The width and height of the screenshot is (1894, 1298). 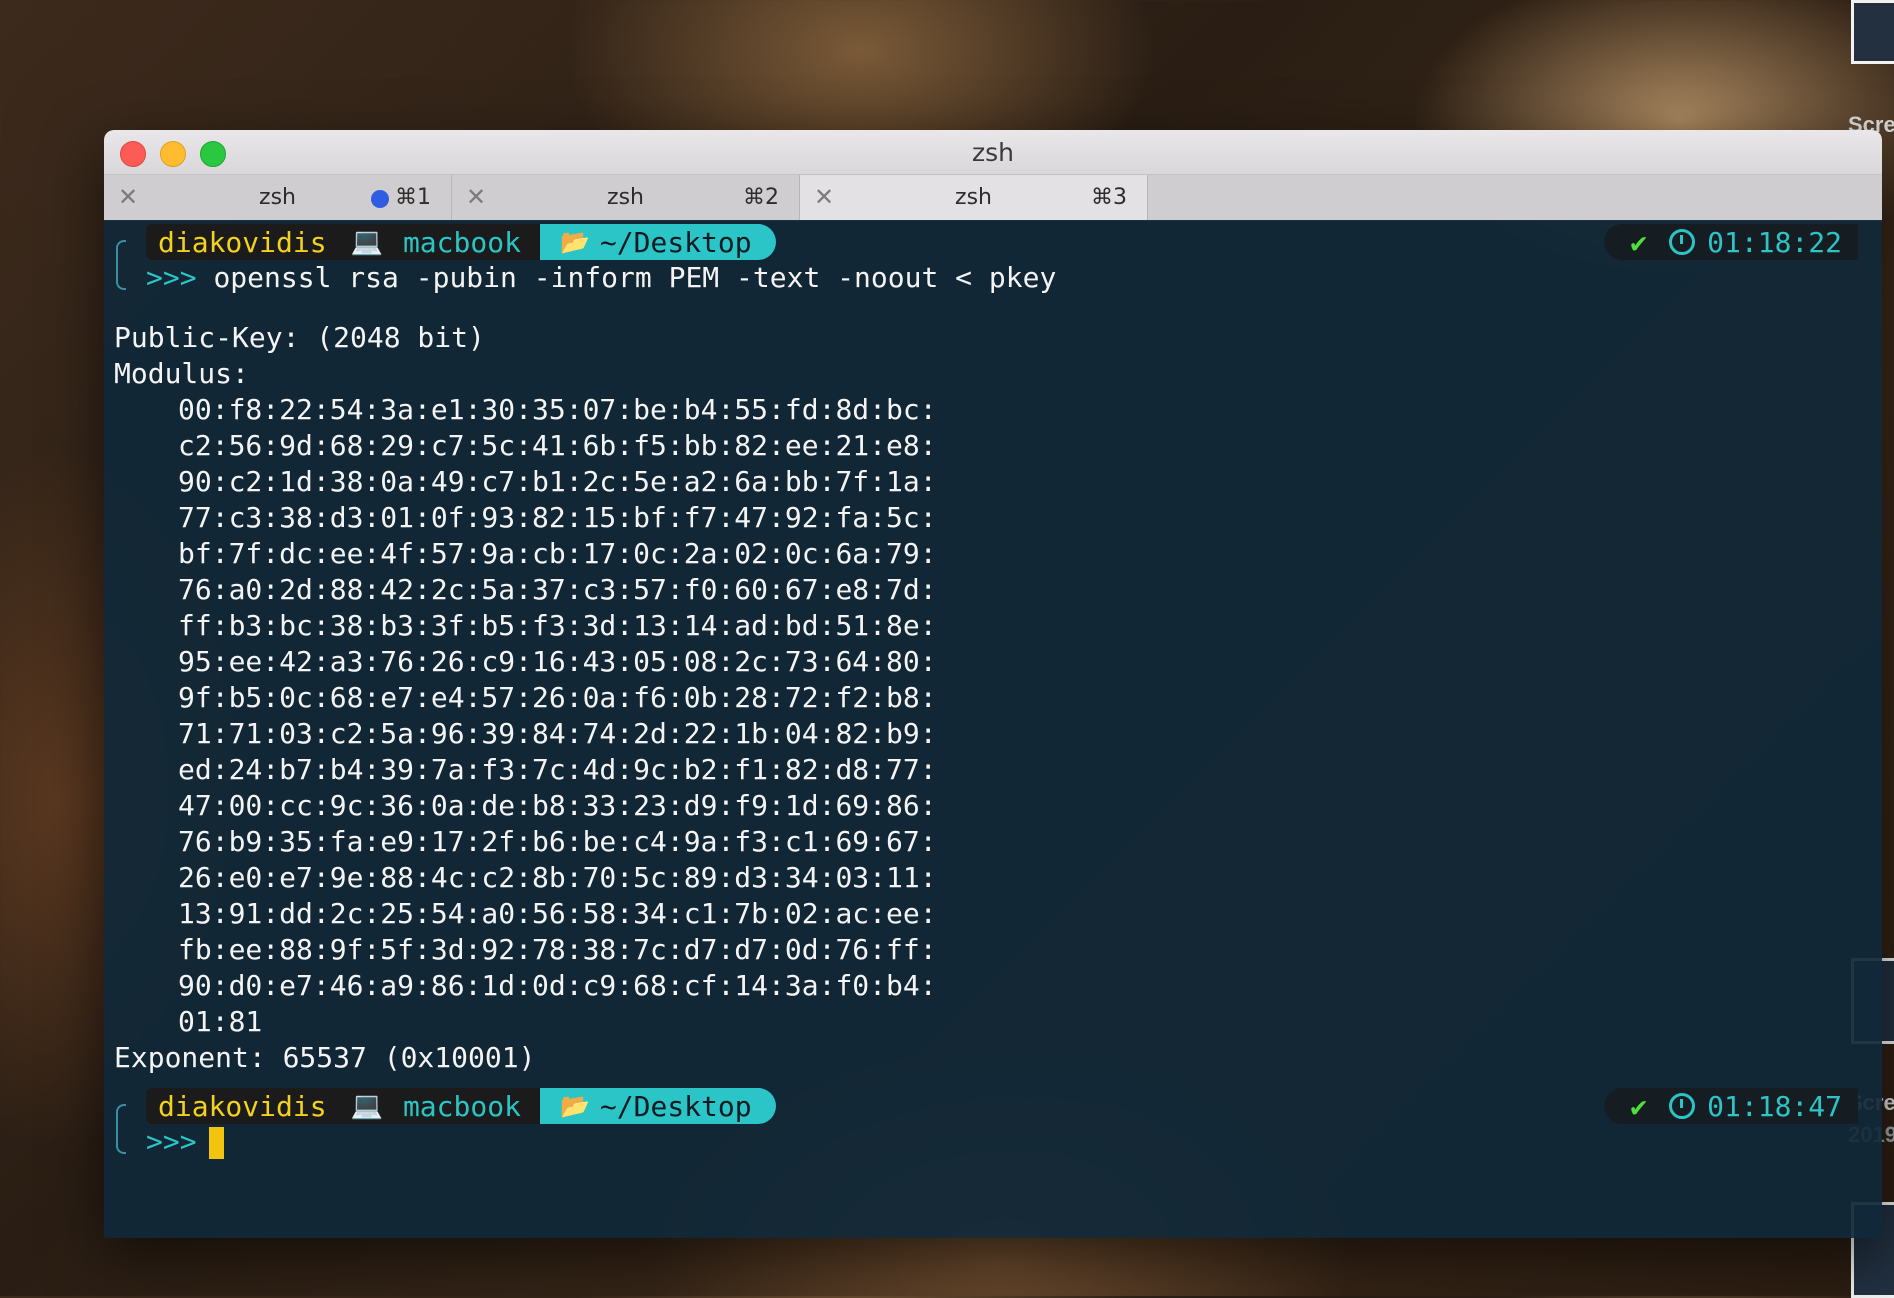 I want to click on output-modulus-label: Modulus:, so click(x=181, y=373).